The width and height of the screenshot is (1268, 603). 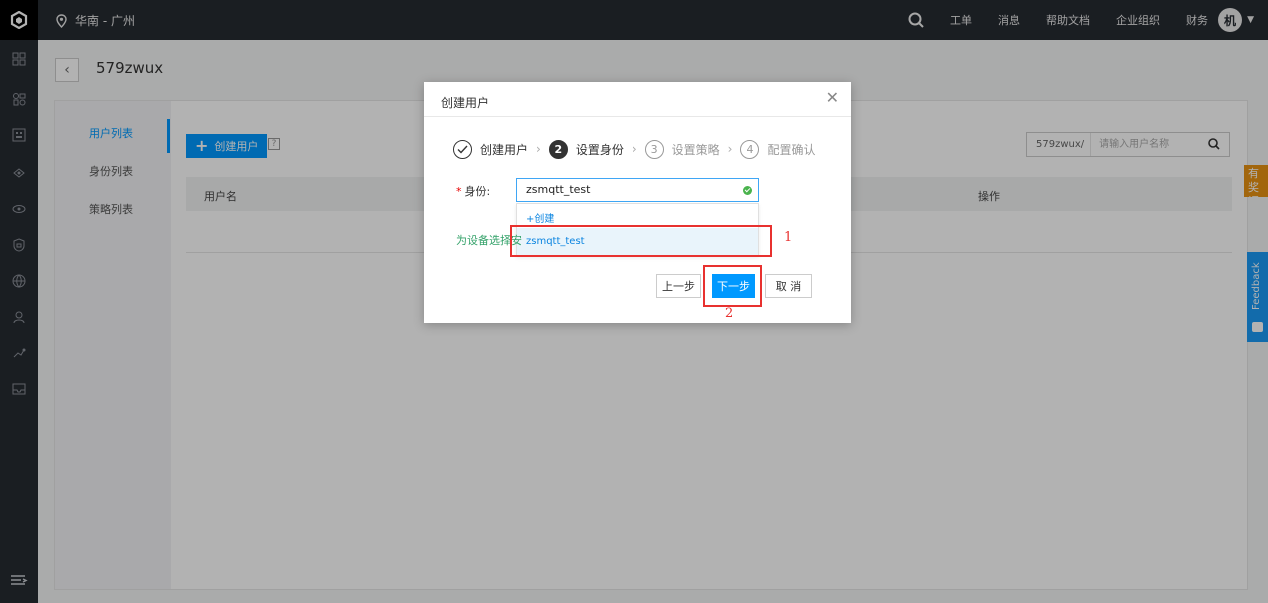 What do you see at coordinates (729, 313) in the screenshot?
I see `annotation-number-2: 2` at bounding box center [729, 313].